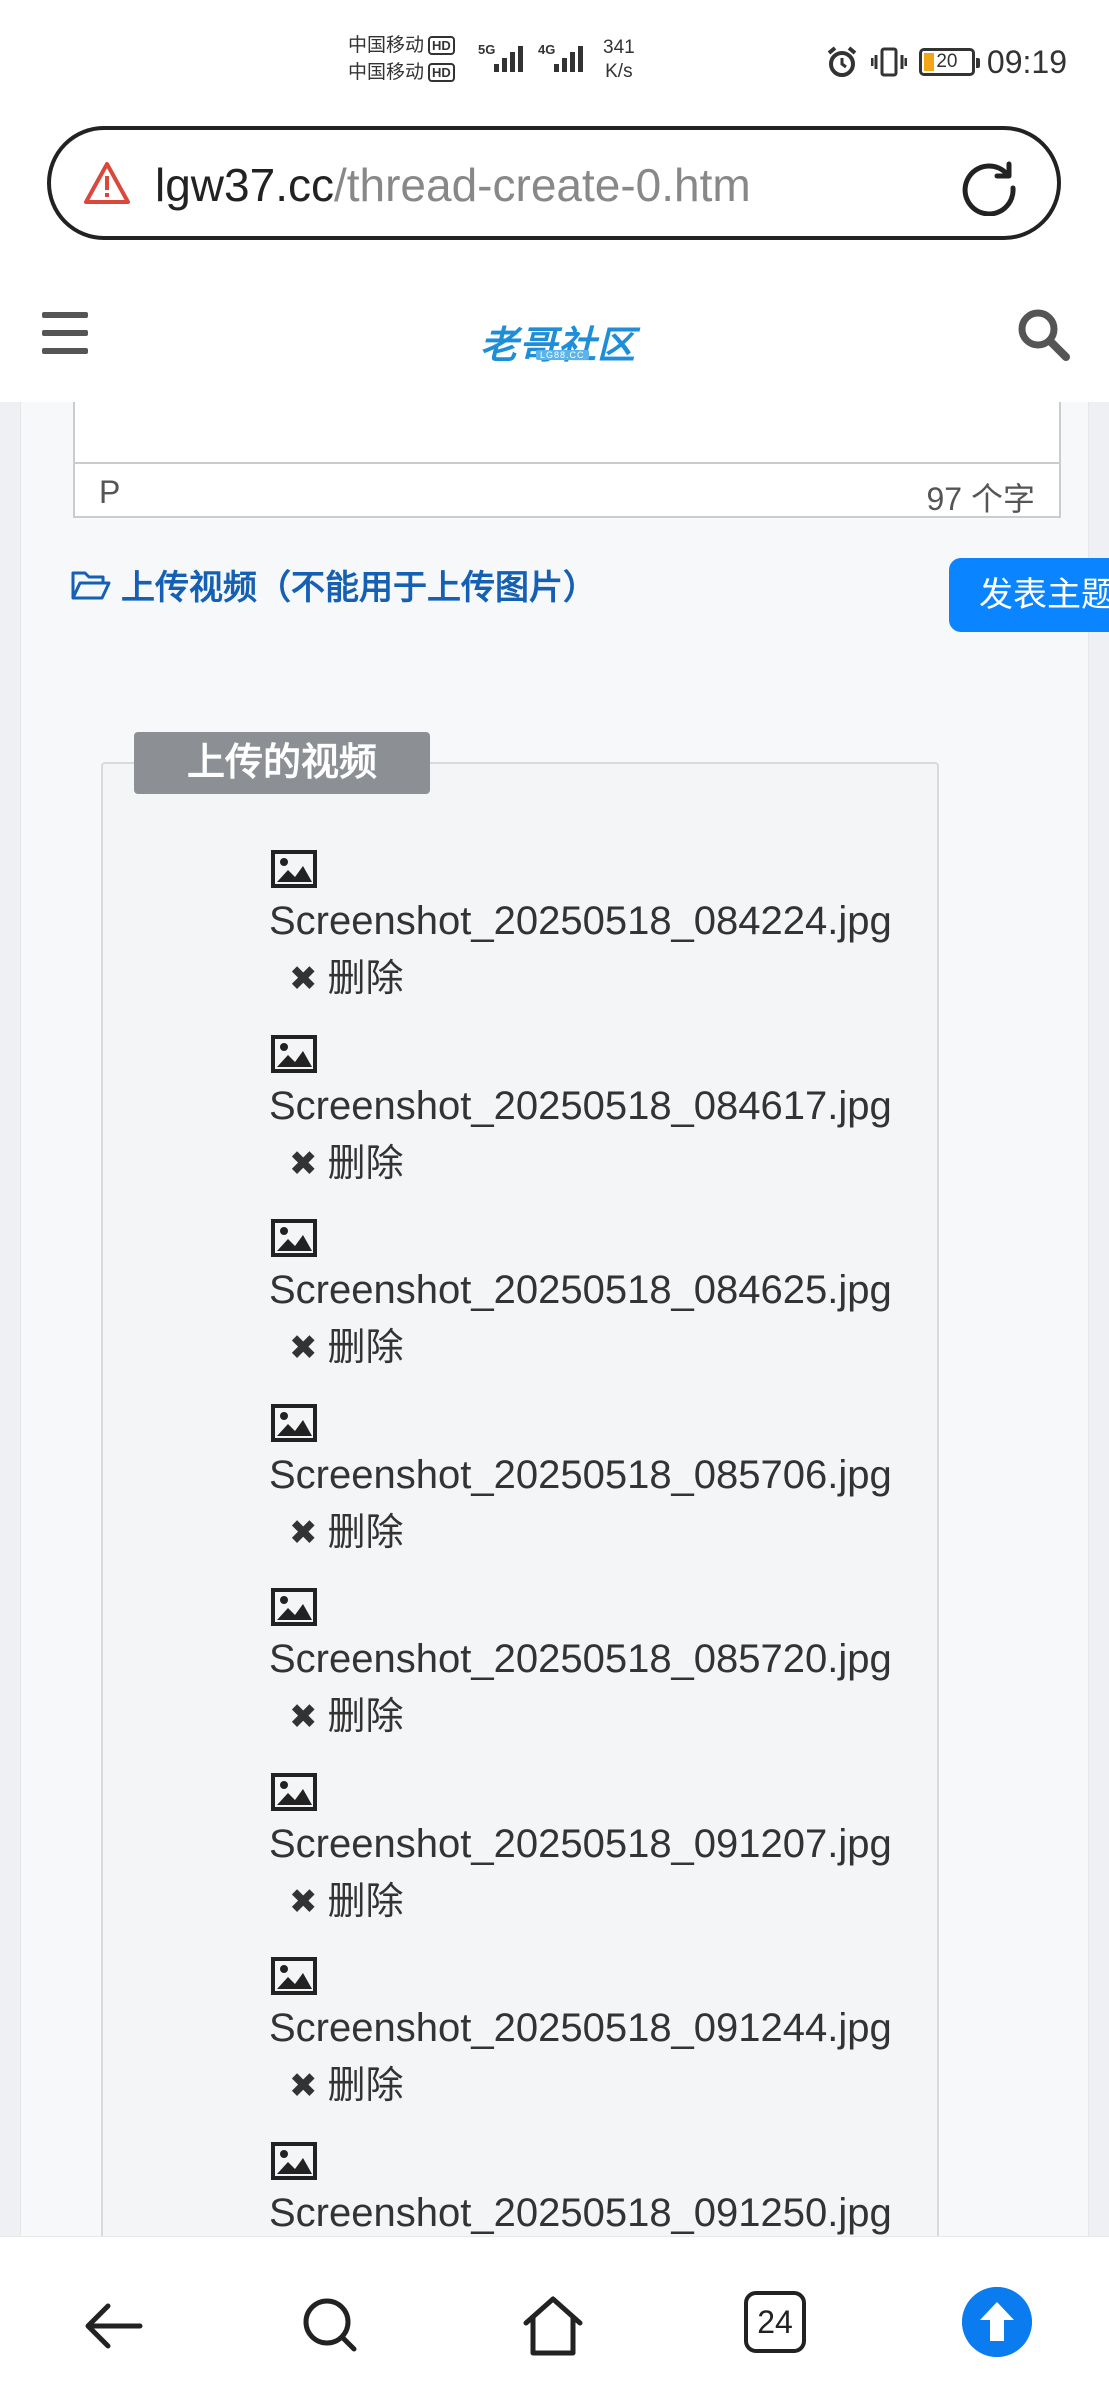  I want to click on file-name: Screenshot_20250518_091244.jpg, so click(580, 2028).